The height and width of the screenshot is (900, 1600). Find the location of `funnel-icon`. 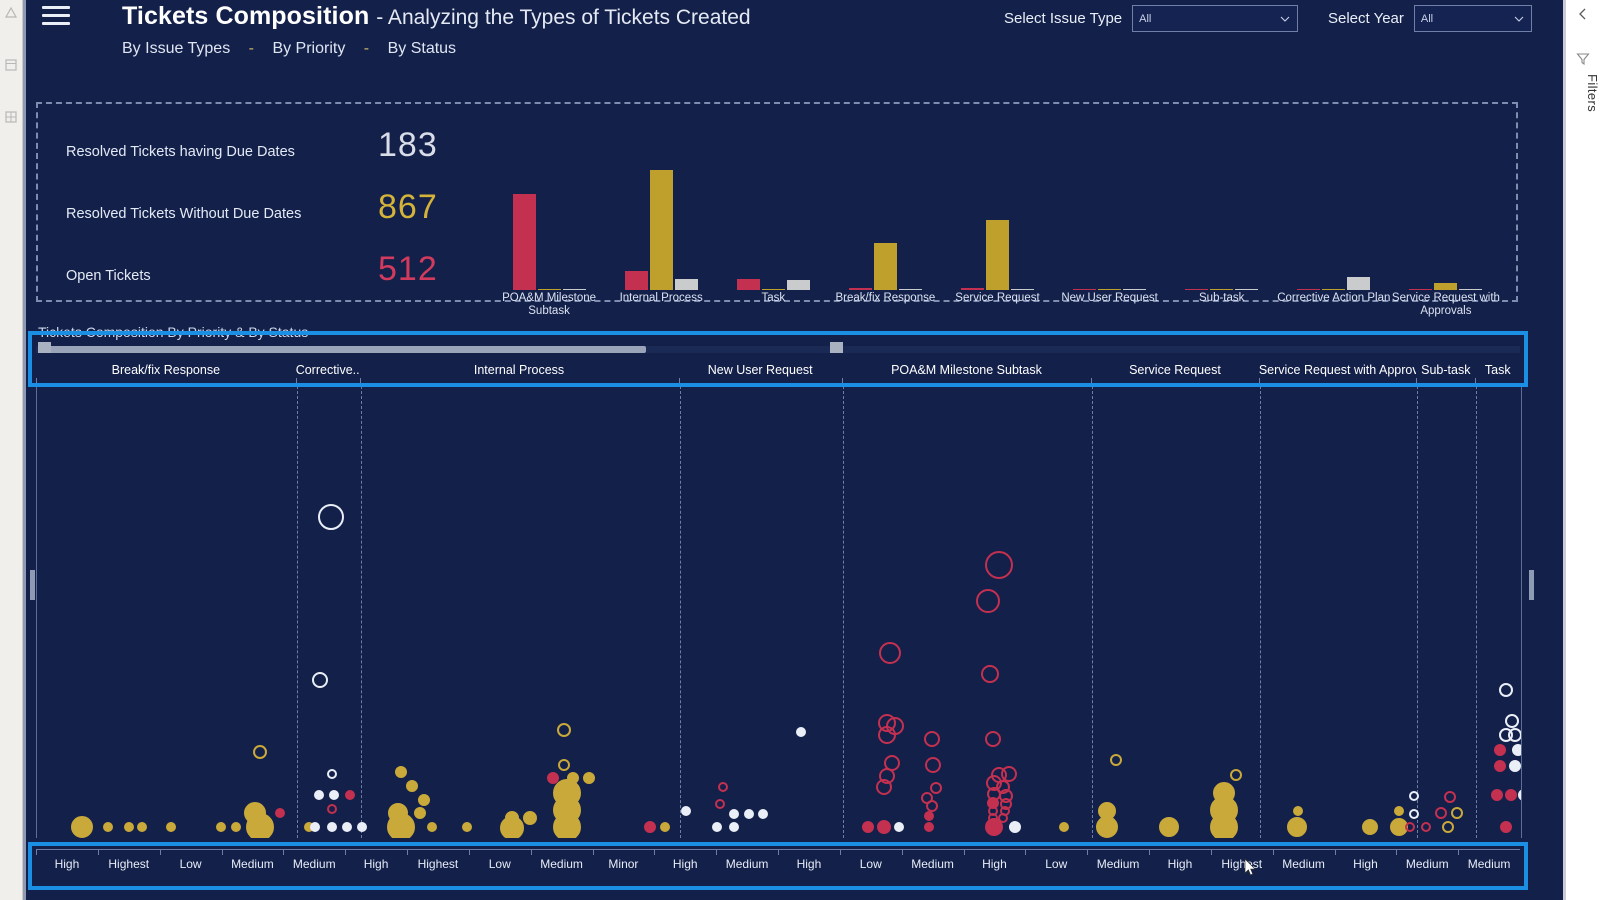

funnel-icon is located at coordinates (1583, 59).